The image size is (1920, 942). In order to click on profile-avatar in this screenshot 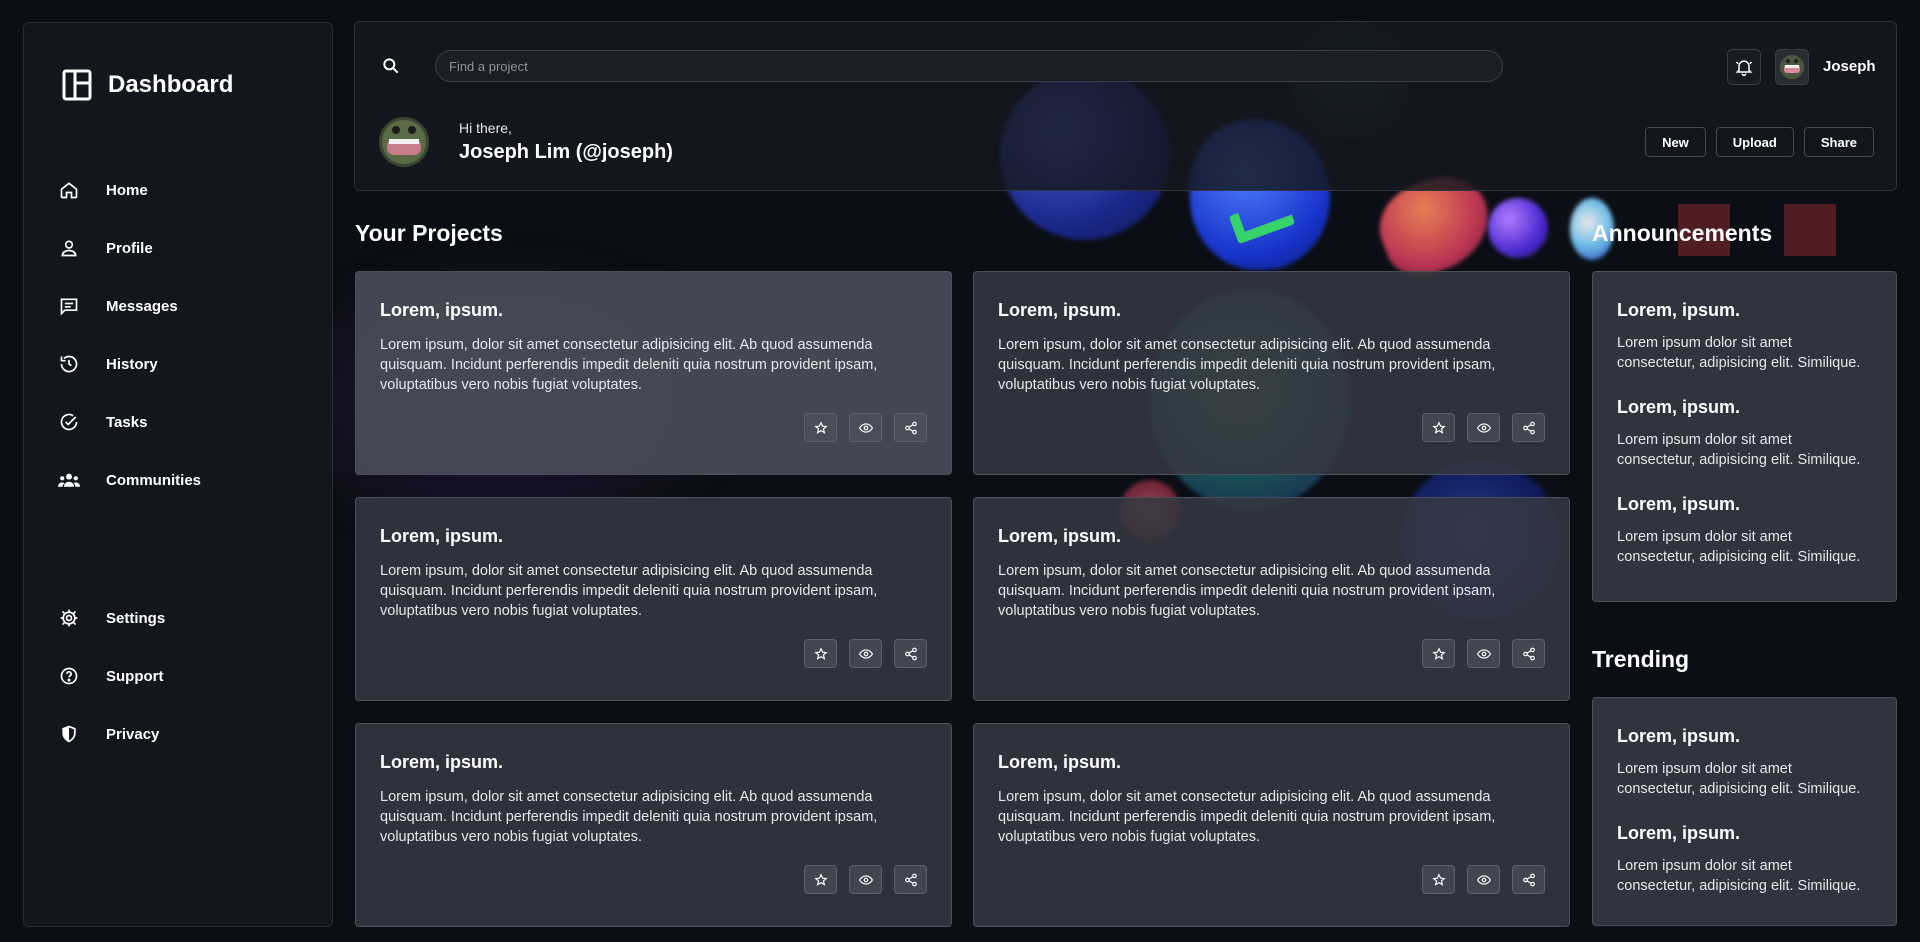, I will do `click(404, 142)`.